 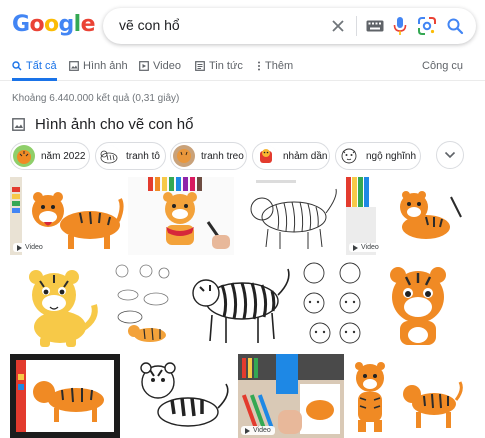 I want to click on search-input: vẽ con hổ, so click(x=149, y=25).